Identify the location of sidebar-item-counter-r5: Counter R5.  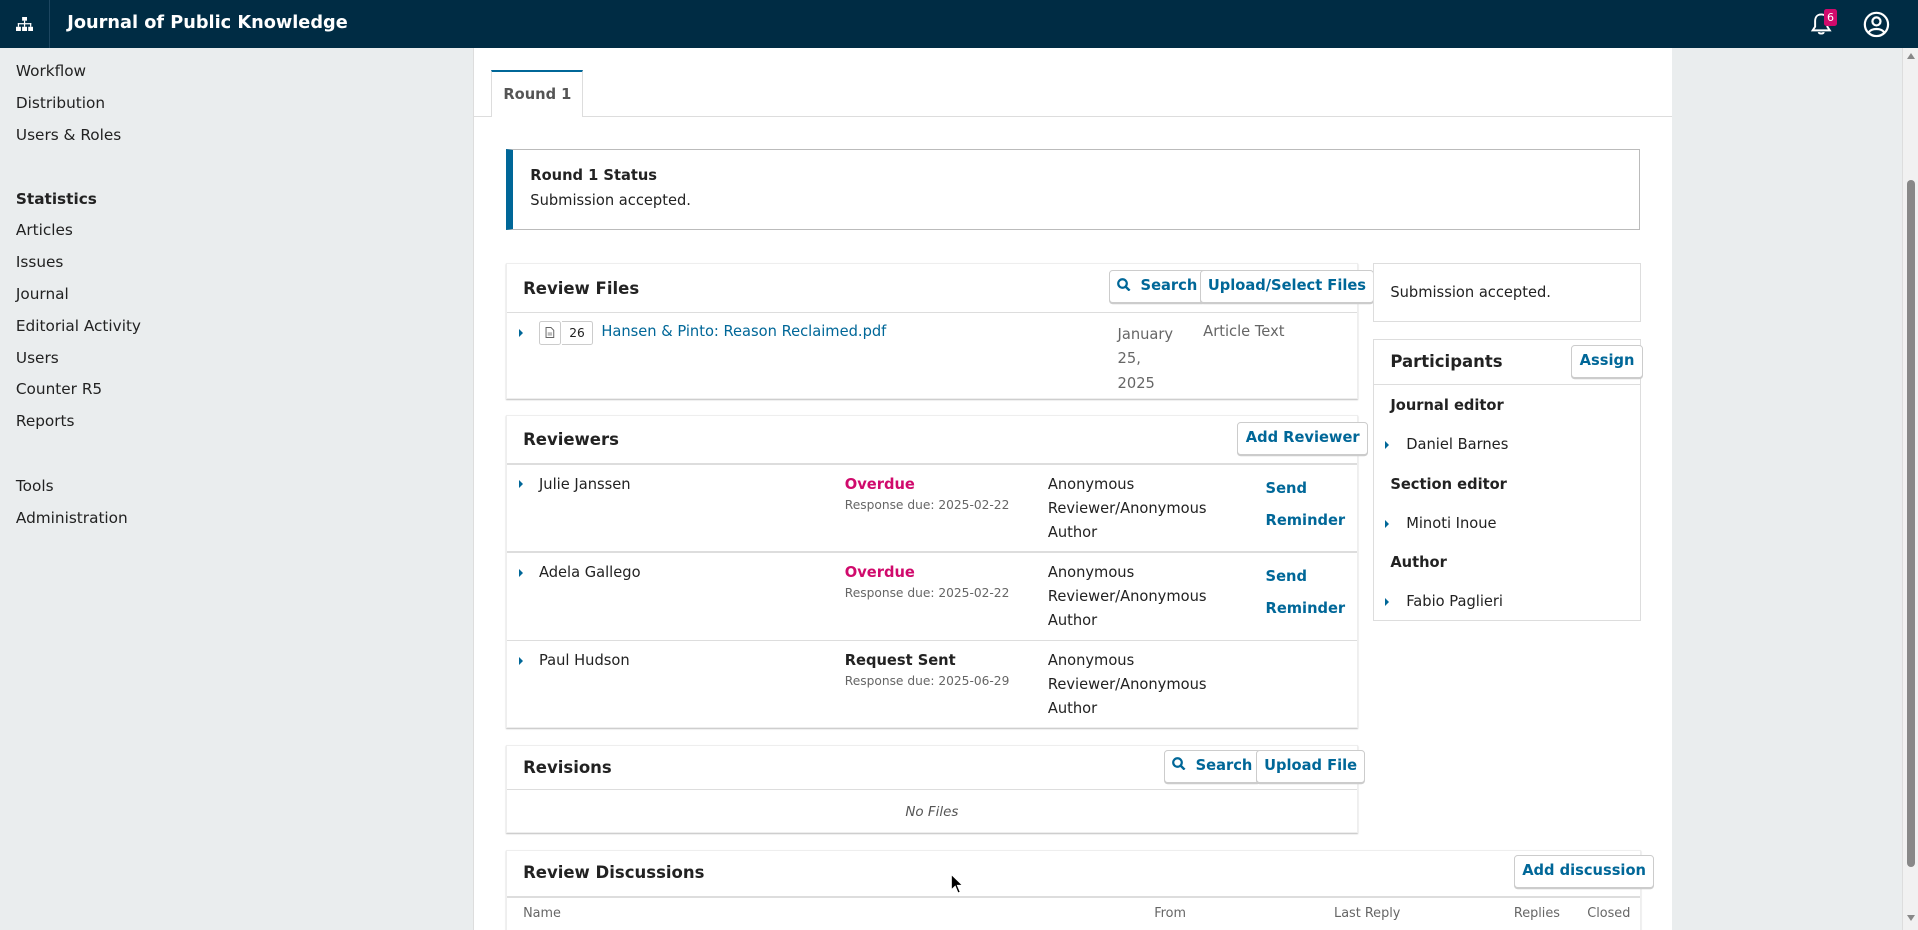
(59, 389).